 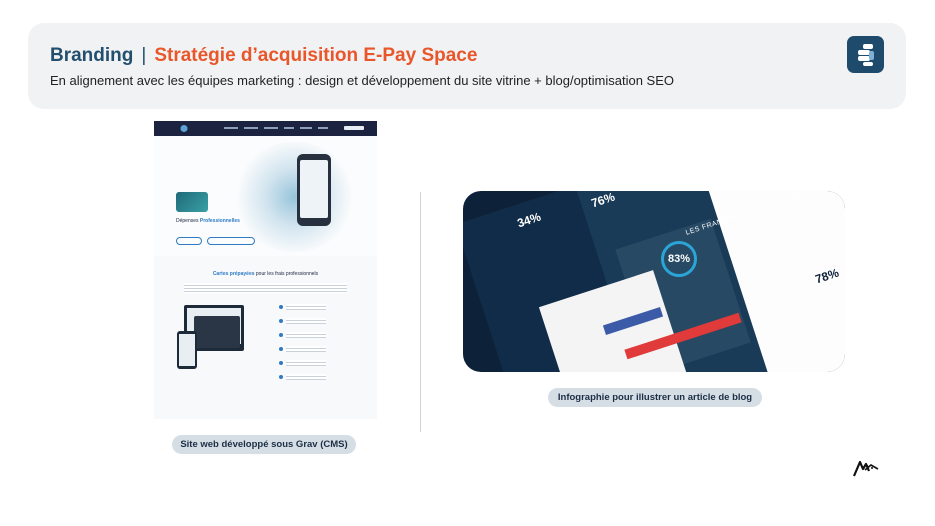 I want to click on hero-burst-graphic, so click(x=294, y=197).